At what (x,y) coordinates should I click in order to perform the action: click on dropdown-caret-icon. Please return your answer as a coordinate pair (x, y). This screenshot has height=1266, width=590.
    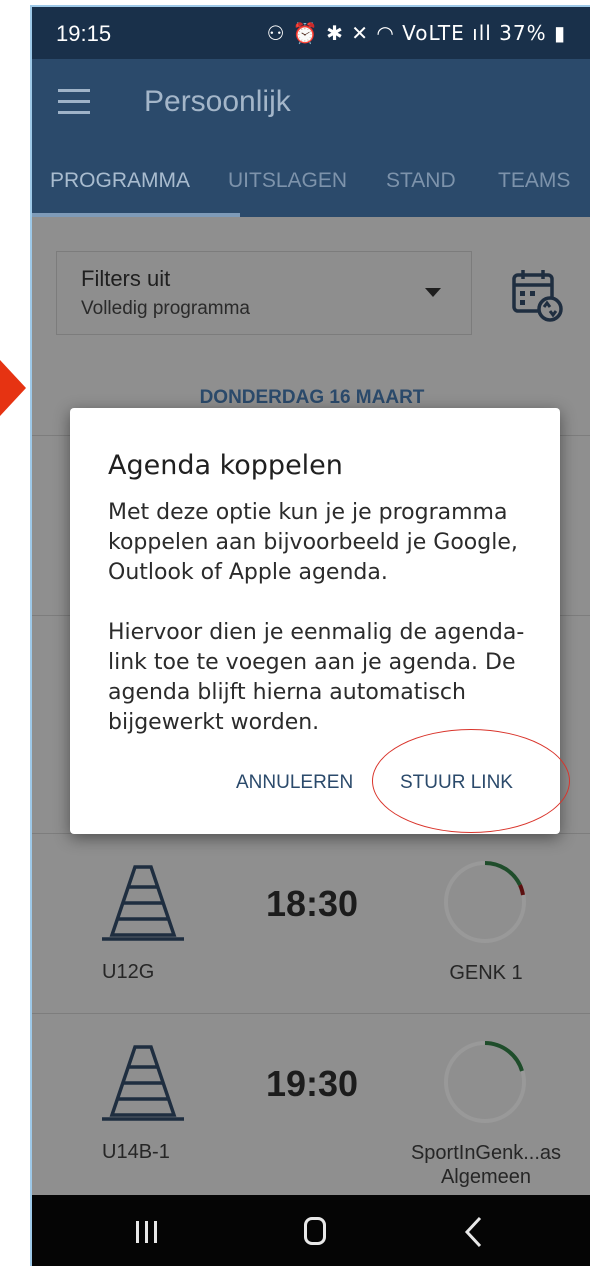
    Looking at the image, I should click on (433, 292).